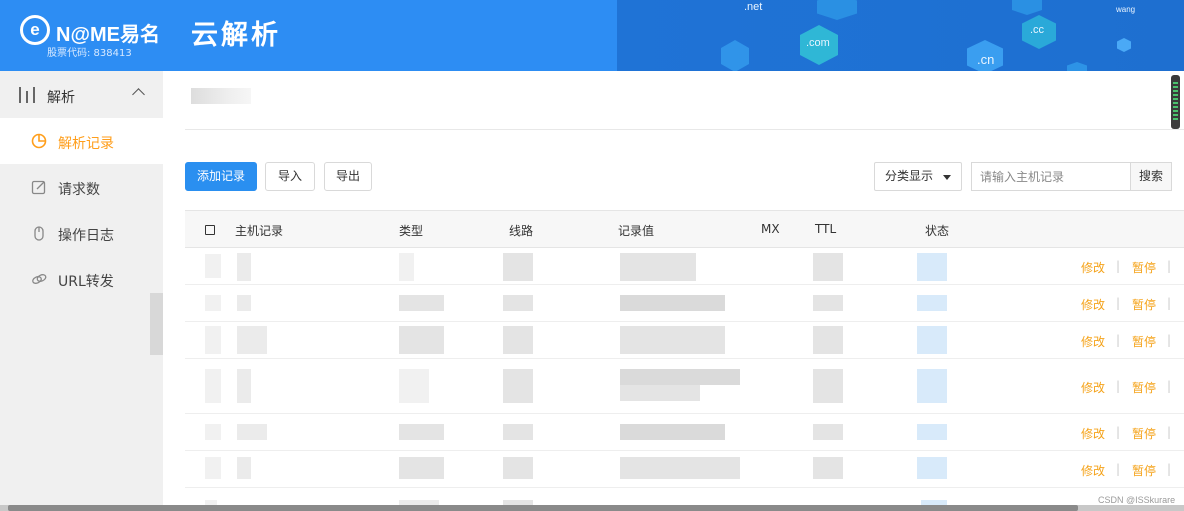 Image resolution: width=1184 pixels, height=511 pixels. Describe the element at coordinates (236, 35) in the screenshot. I see `app-title: 云解析` at that location.